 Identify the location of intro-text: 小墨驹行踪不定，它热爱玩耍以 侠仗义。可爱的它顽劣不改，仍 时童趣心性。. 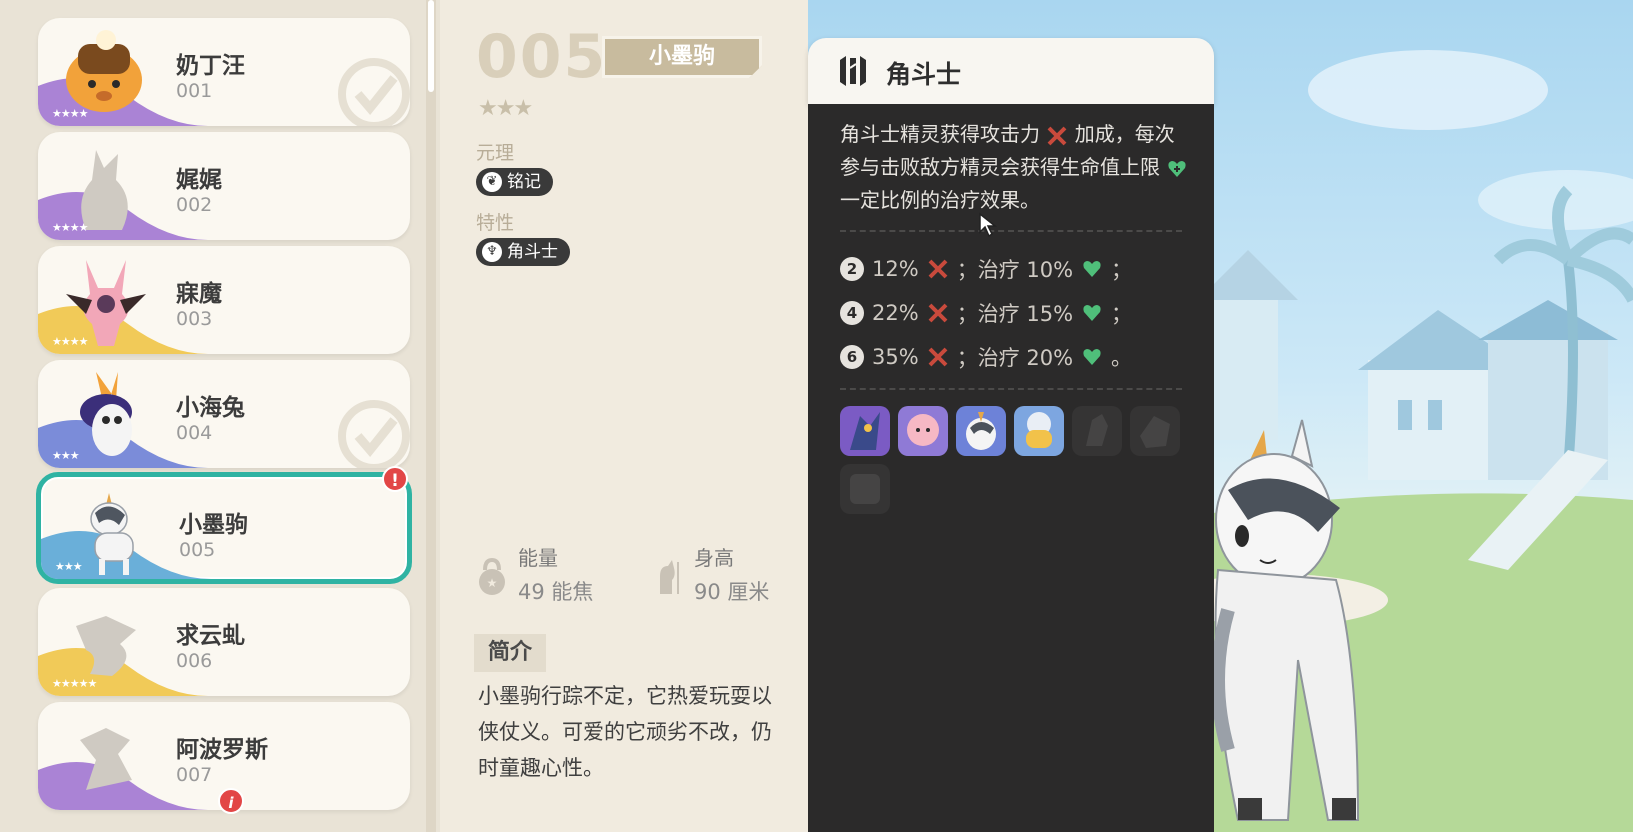
(648, 732).